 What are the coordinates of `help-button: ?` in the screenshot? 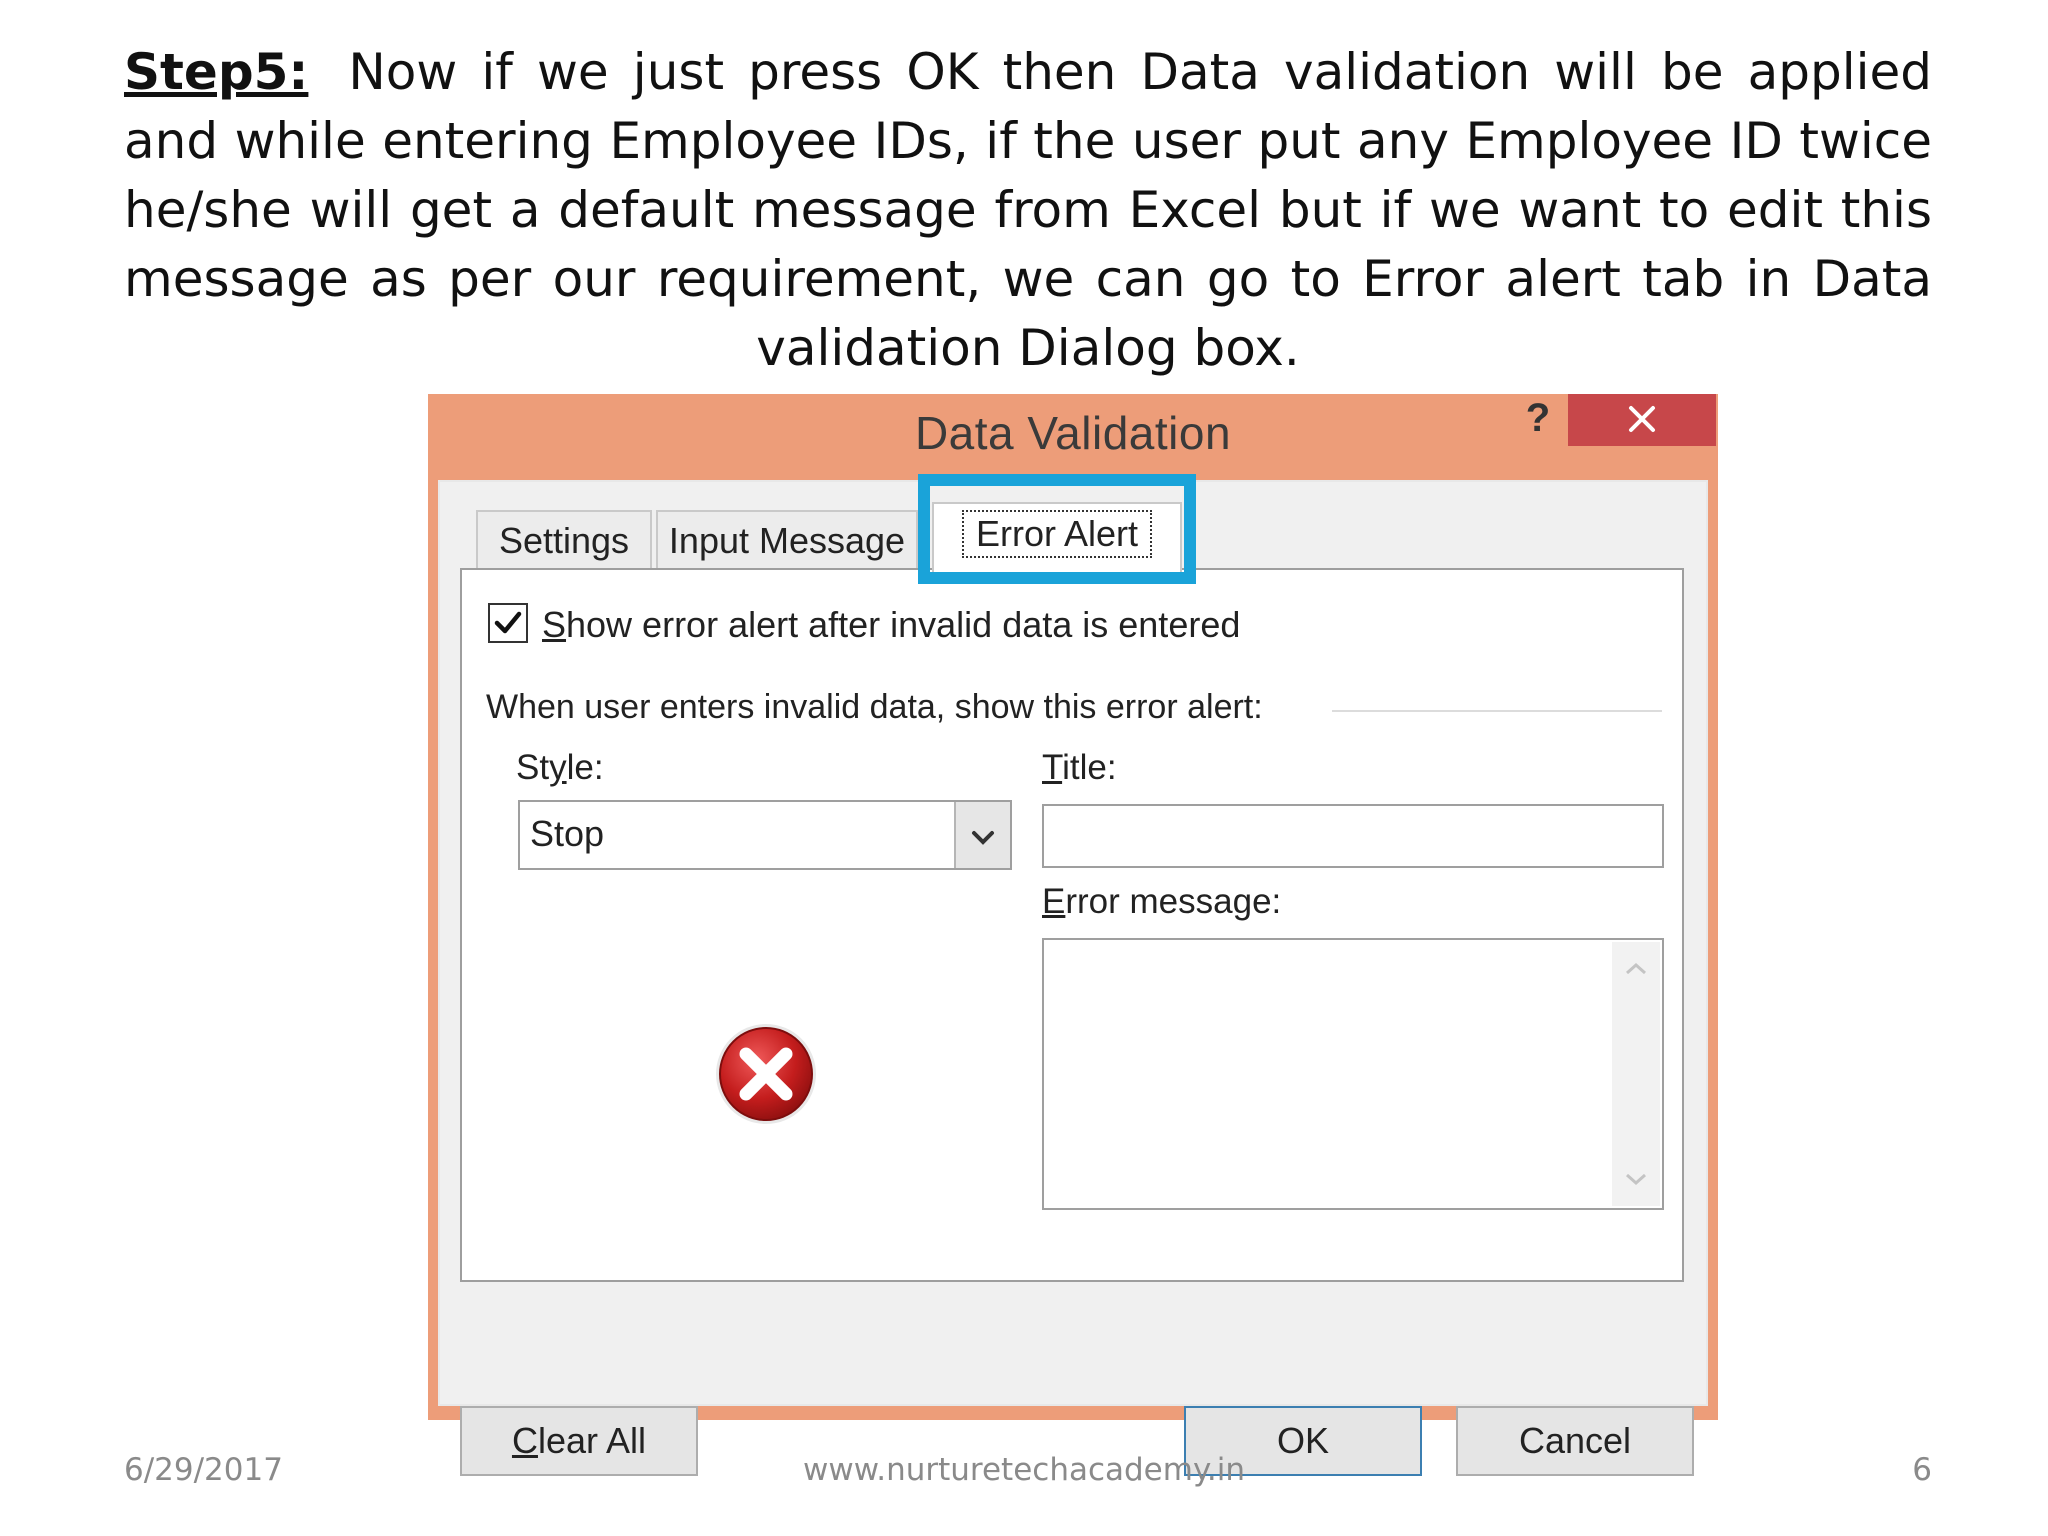 It's located at (1538, 420).